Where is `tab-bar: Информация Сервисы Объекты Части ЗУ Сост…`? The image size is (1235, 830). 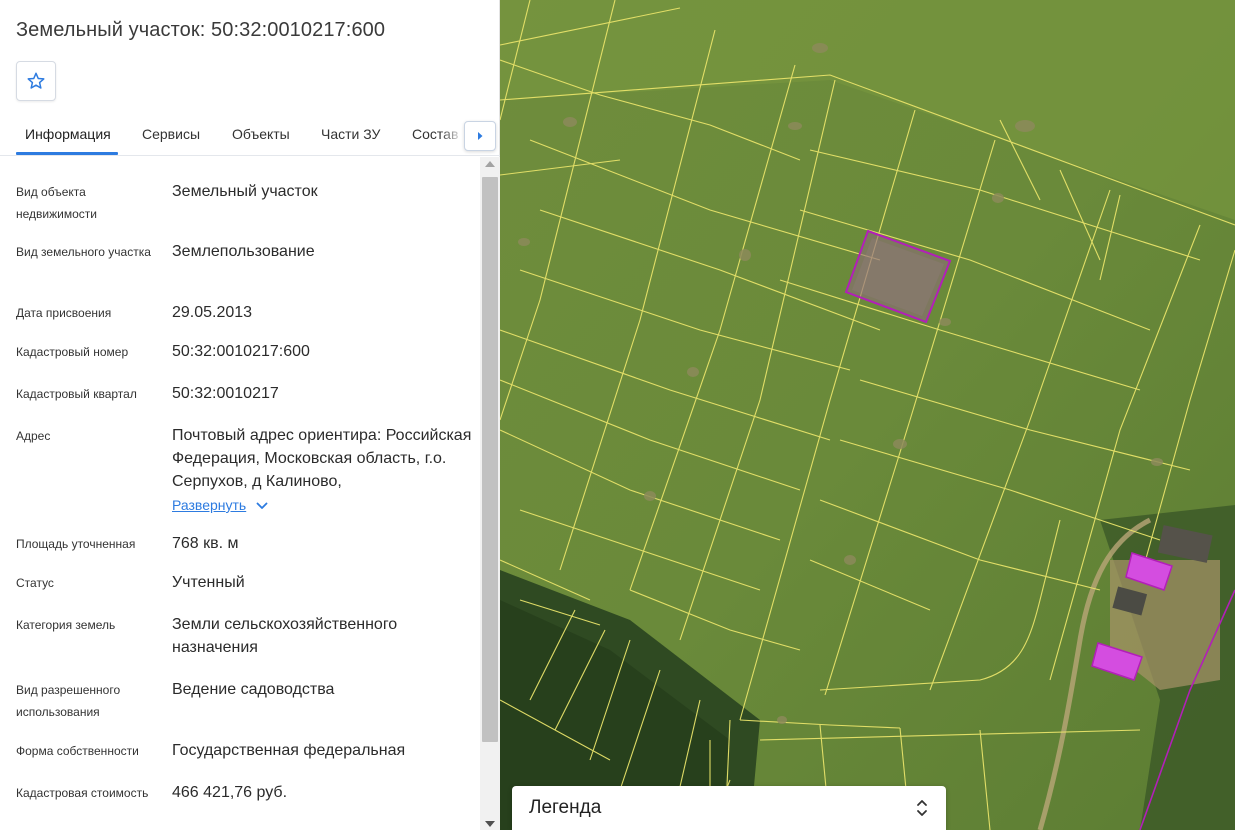 tab-bar: Информация Сервисы Объекты Части ЗУ Сост… is located at coordinates (250, 135).